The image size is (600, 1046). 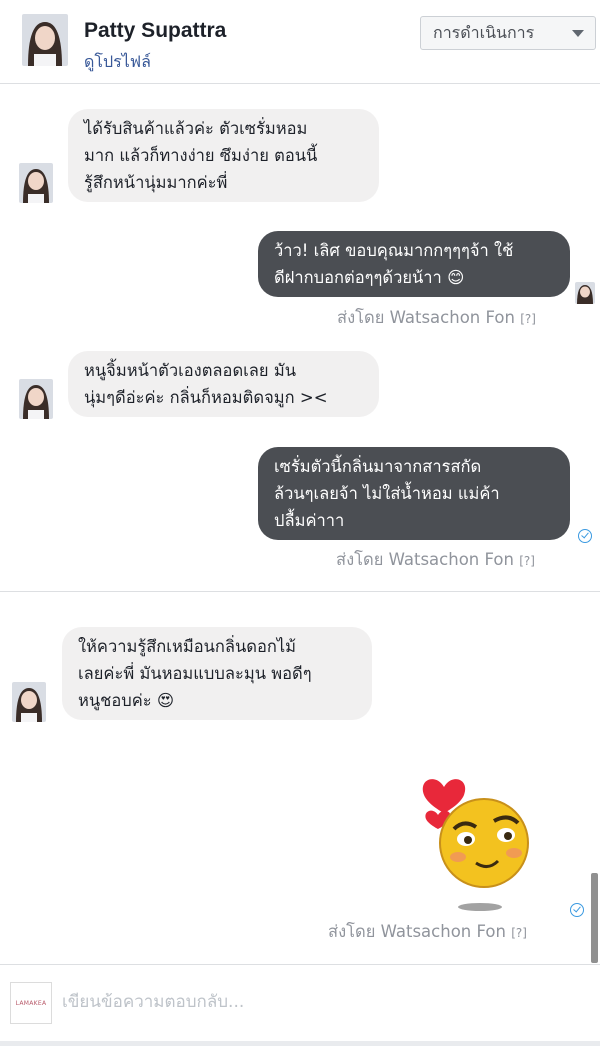 I want to click on thread-divider, so click(x=300, y=591).